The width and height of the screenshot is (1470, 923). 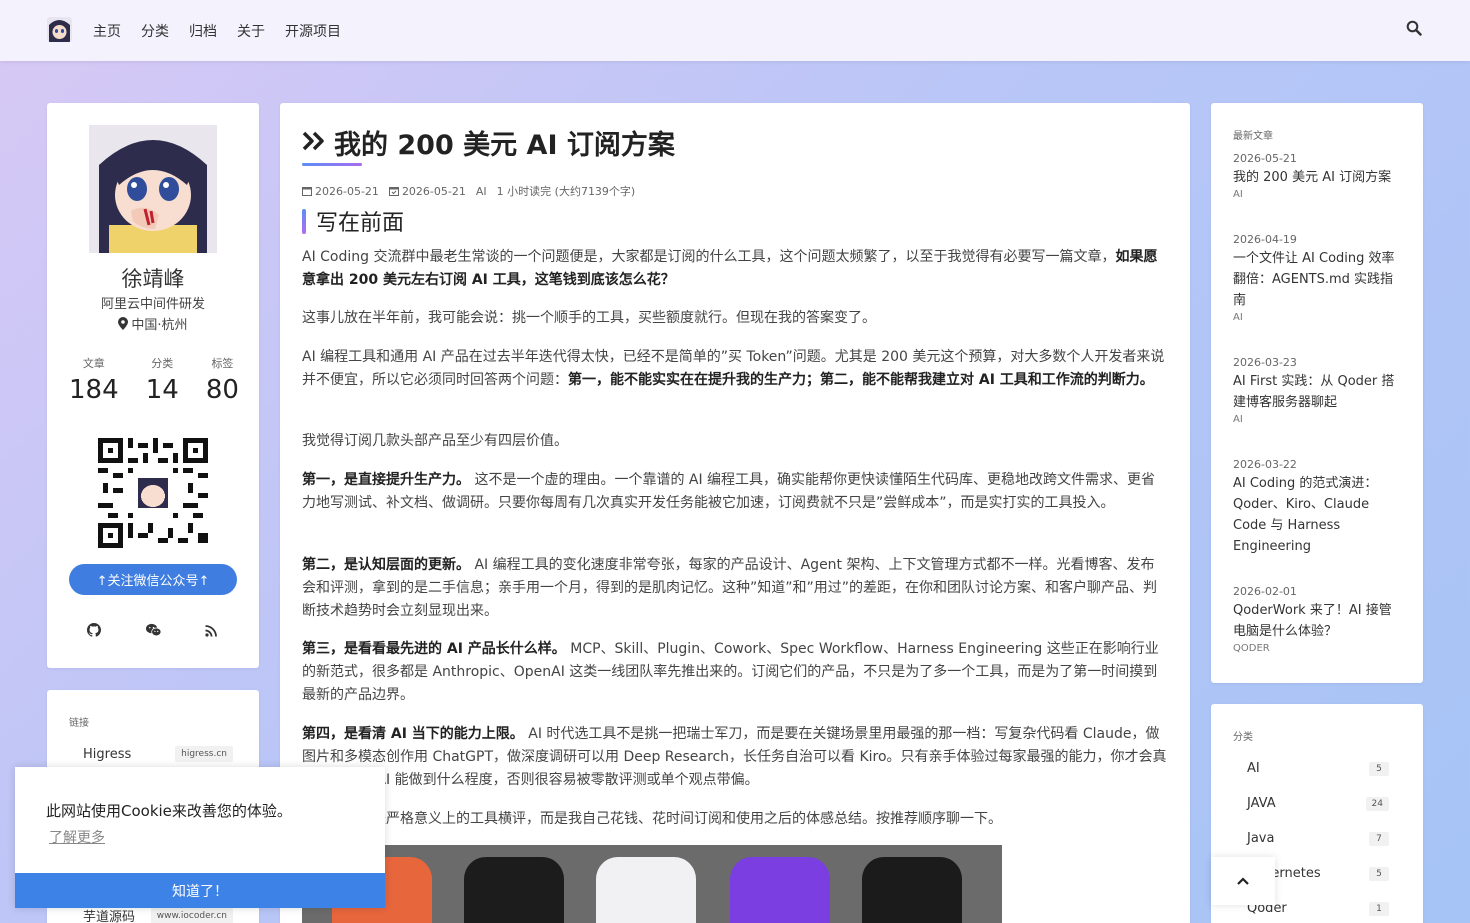 What do you see at coordinates (200, 890) in the screenshot?
I see `cookie-accept-button: 知道了！` at bounding box center [200, 890].